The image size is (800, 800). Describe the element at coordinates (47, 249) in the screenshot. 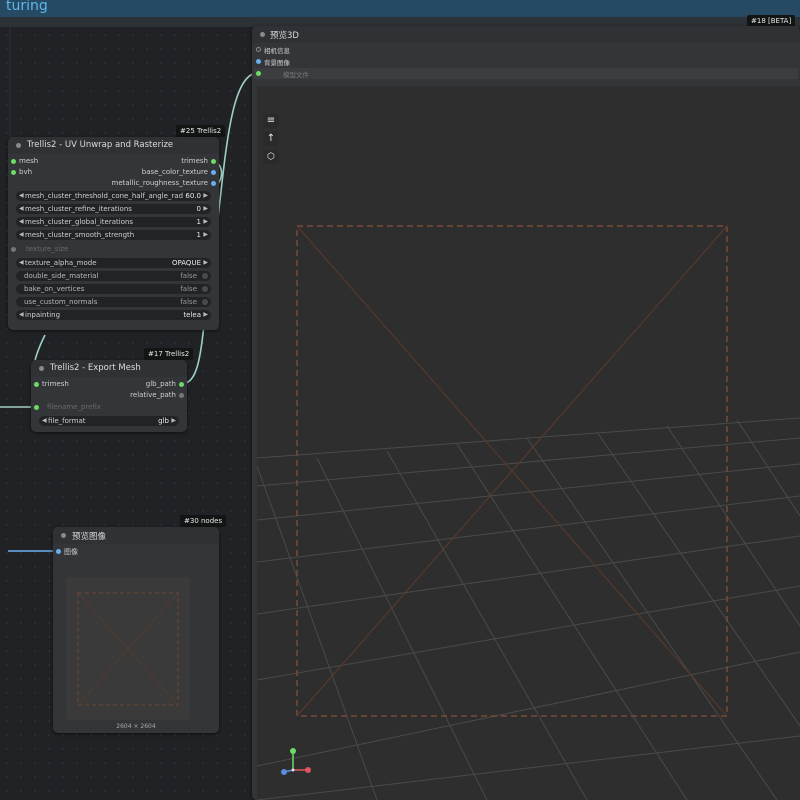

I see `input-label: texture_size` at that location.